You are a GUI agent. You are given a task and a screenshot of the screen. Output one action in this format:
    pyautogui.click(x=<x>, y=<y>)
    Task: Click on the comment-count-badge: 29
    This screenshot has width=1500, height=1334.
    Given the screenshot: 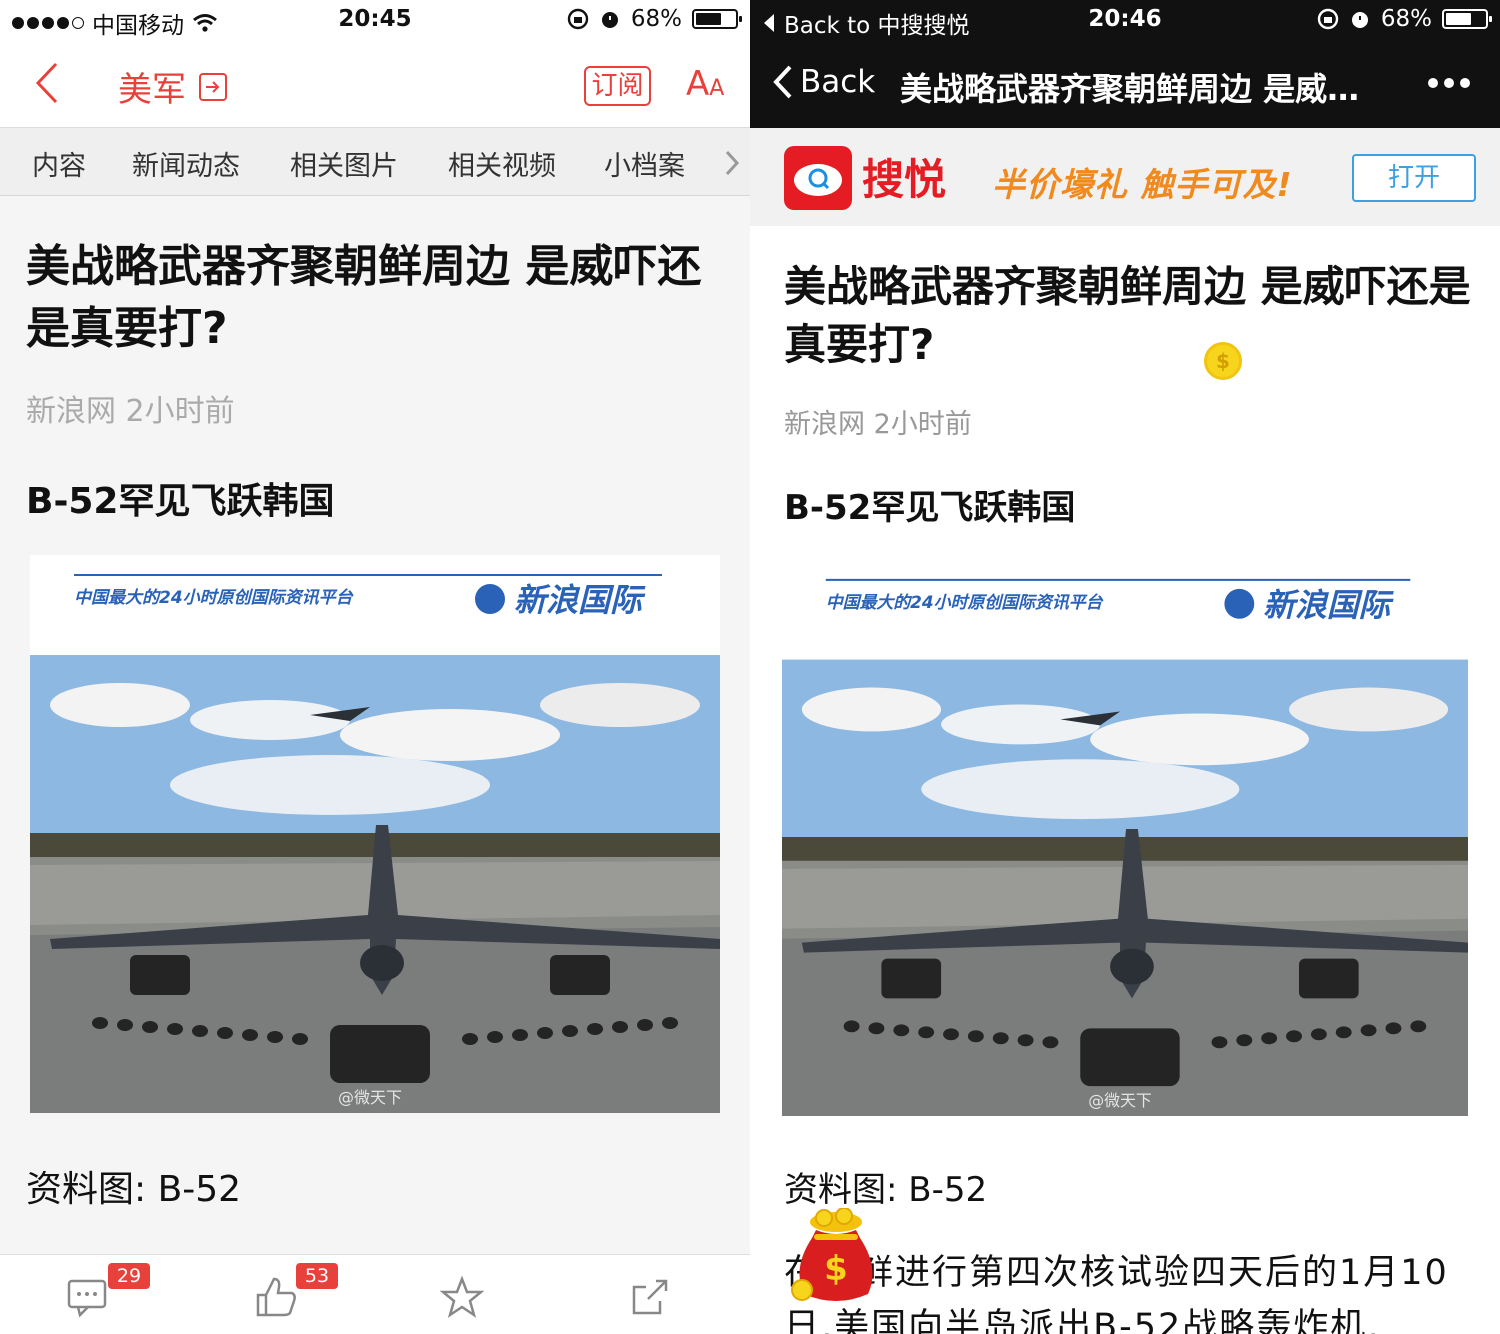 What is the action you would take?
    pyautogui.click(x=129, y=1276)
    